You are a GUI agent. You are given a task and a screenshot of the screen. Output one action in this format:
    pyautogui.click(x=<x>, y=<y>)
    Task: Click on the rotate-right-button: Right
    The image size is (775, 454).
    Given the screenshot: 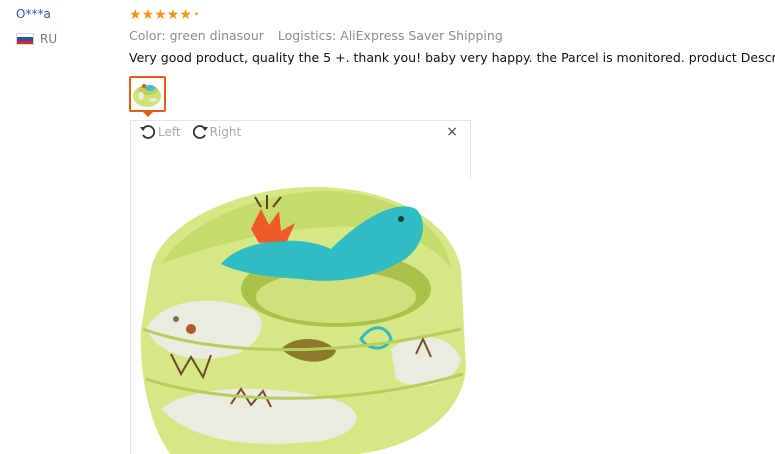 What is the action you would take?
    pyautogui.click(x=216, y=132)
    